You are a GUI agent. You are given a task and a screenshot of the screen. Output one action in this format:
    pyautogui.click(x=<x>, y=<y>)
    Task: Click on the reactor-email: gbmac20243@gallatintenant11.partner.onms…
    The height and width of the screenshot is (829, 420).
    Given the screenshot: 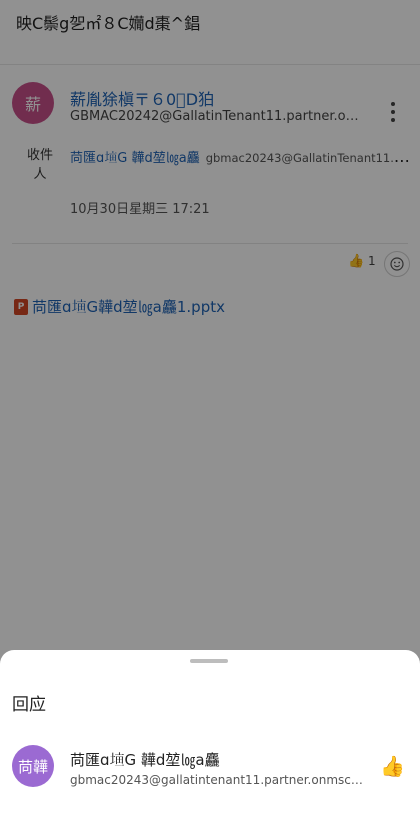 What is the action you would take?
    pyautogui.click(x=218, y=780)
    